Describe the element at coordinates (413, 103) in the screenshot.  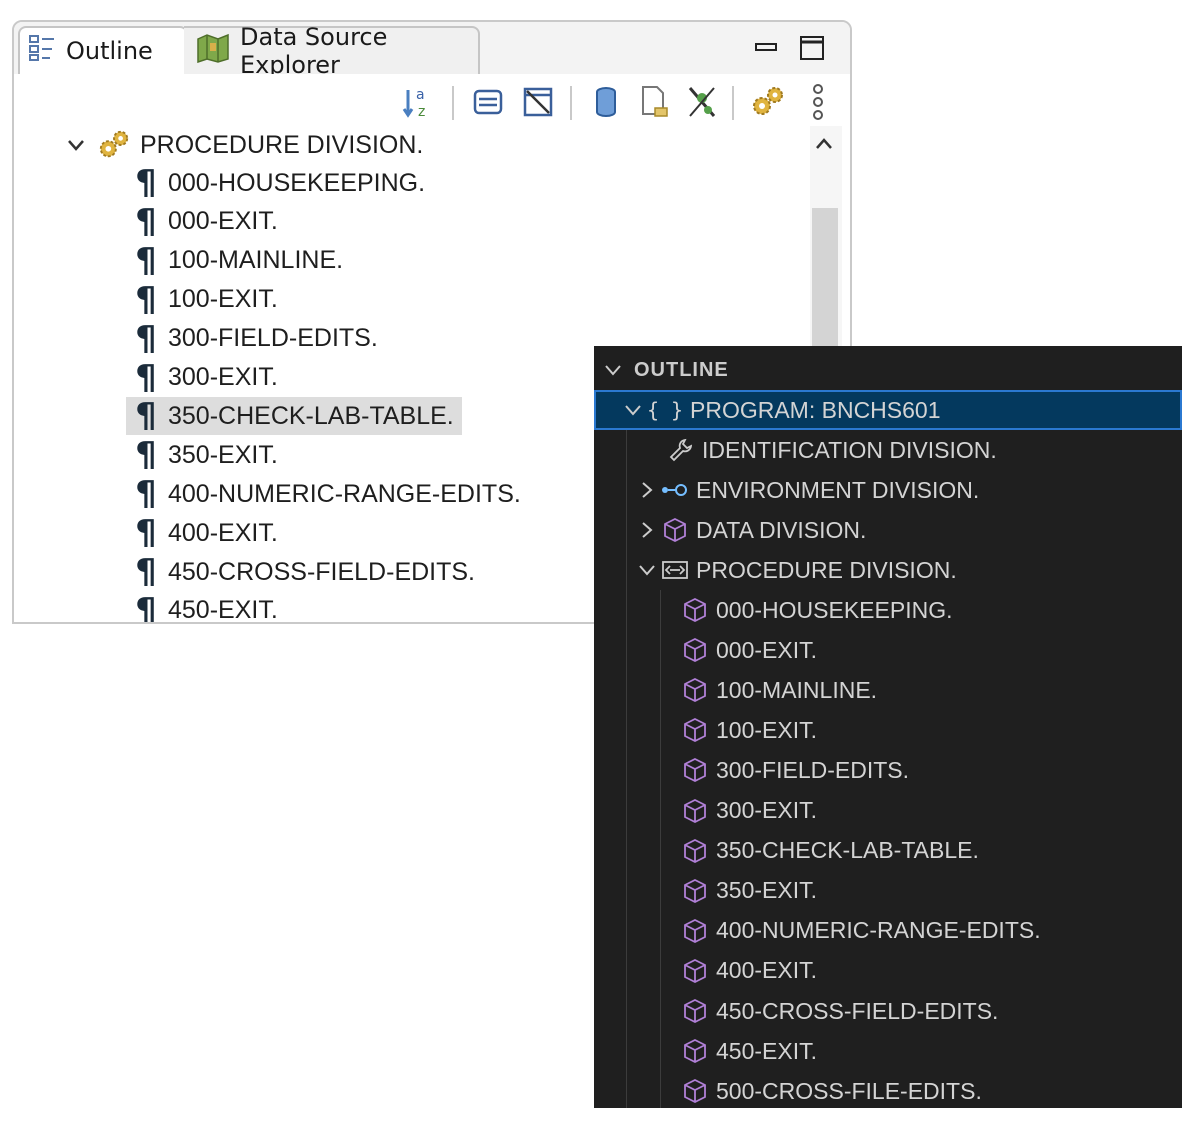
I see `sort-az-icon: a z` at that location.